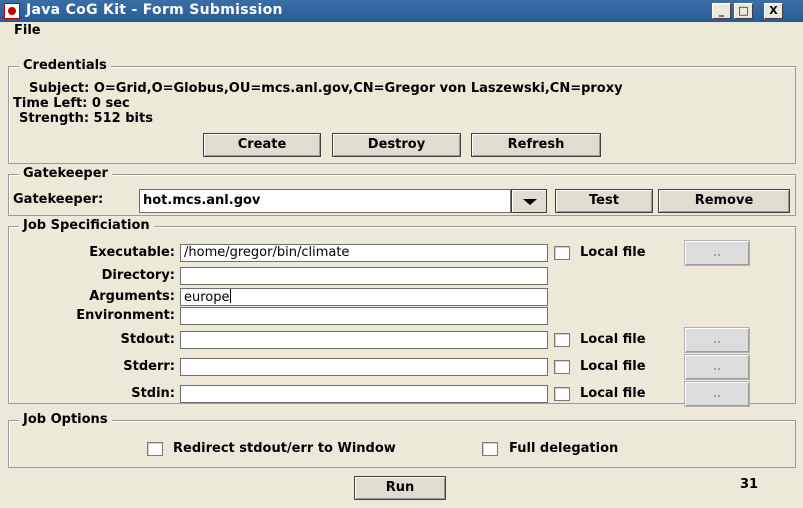  I want to click on refresh-button: Refresh, so click(536, 145).